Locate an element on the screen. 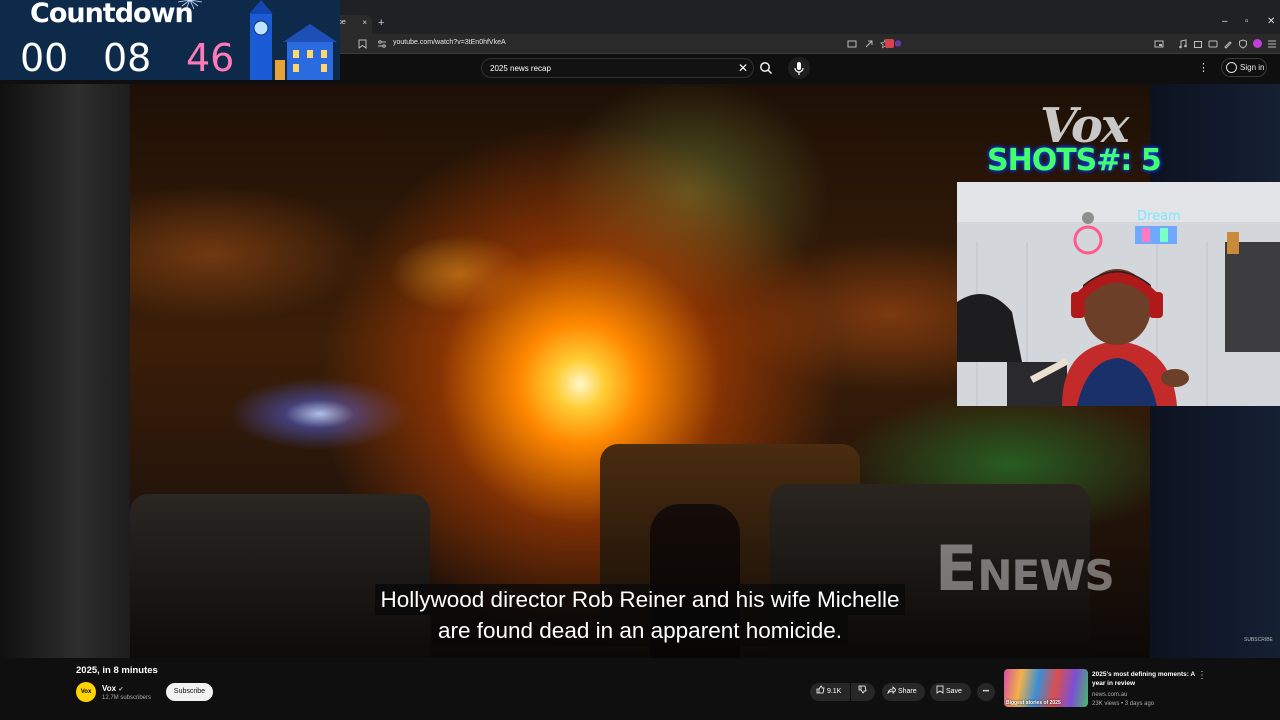 This screenshot has width=1280, height=720. thumbs-up-icon is located at coordinates (820, 689).